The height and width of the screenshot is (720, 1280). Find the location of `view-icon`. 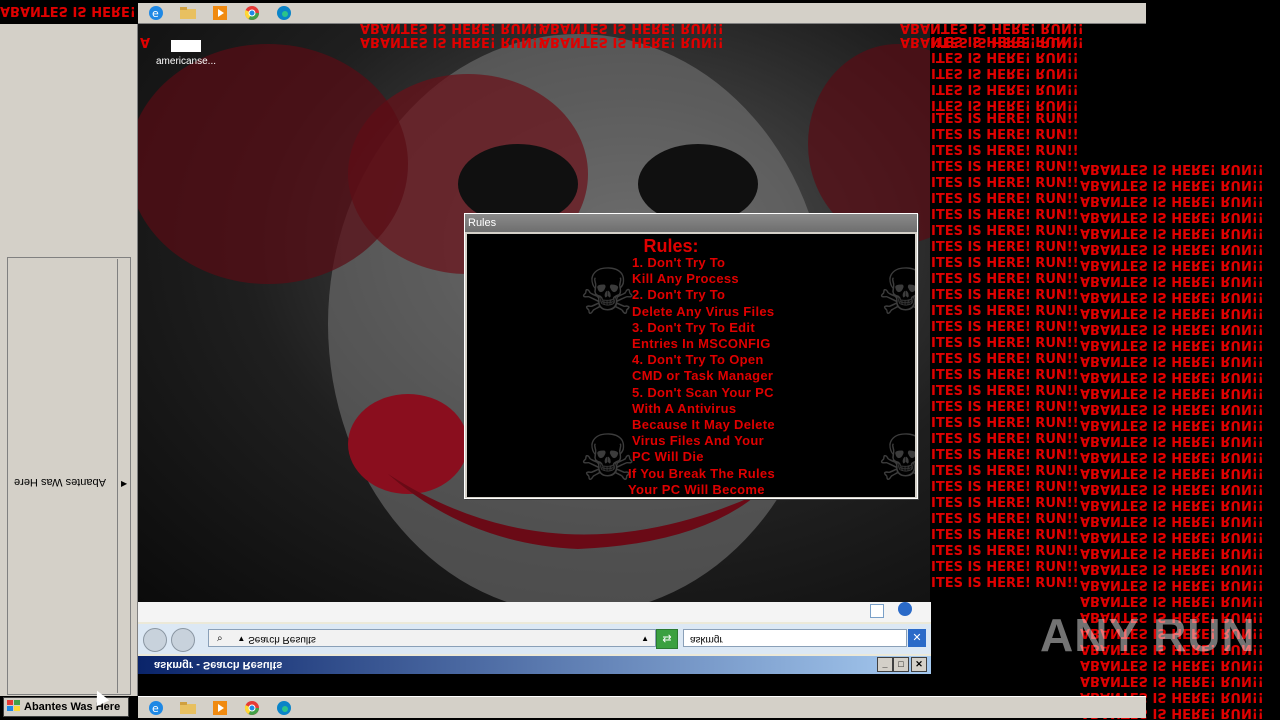

view-icon is located at coordinates (877, 611).